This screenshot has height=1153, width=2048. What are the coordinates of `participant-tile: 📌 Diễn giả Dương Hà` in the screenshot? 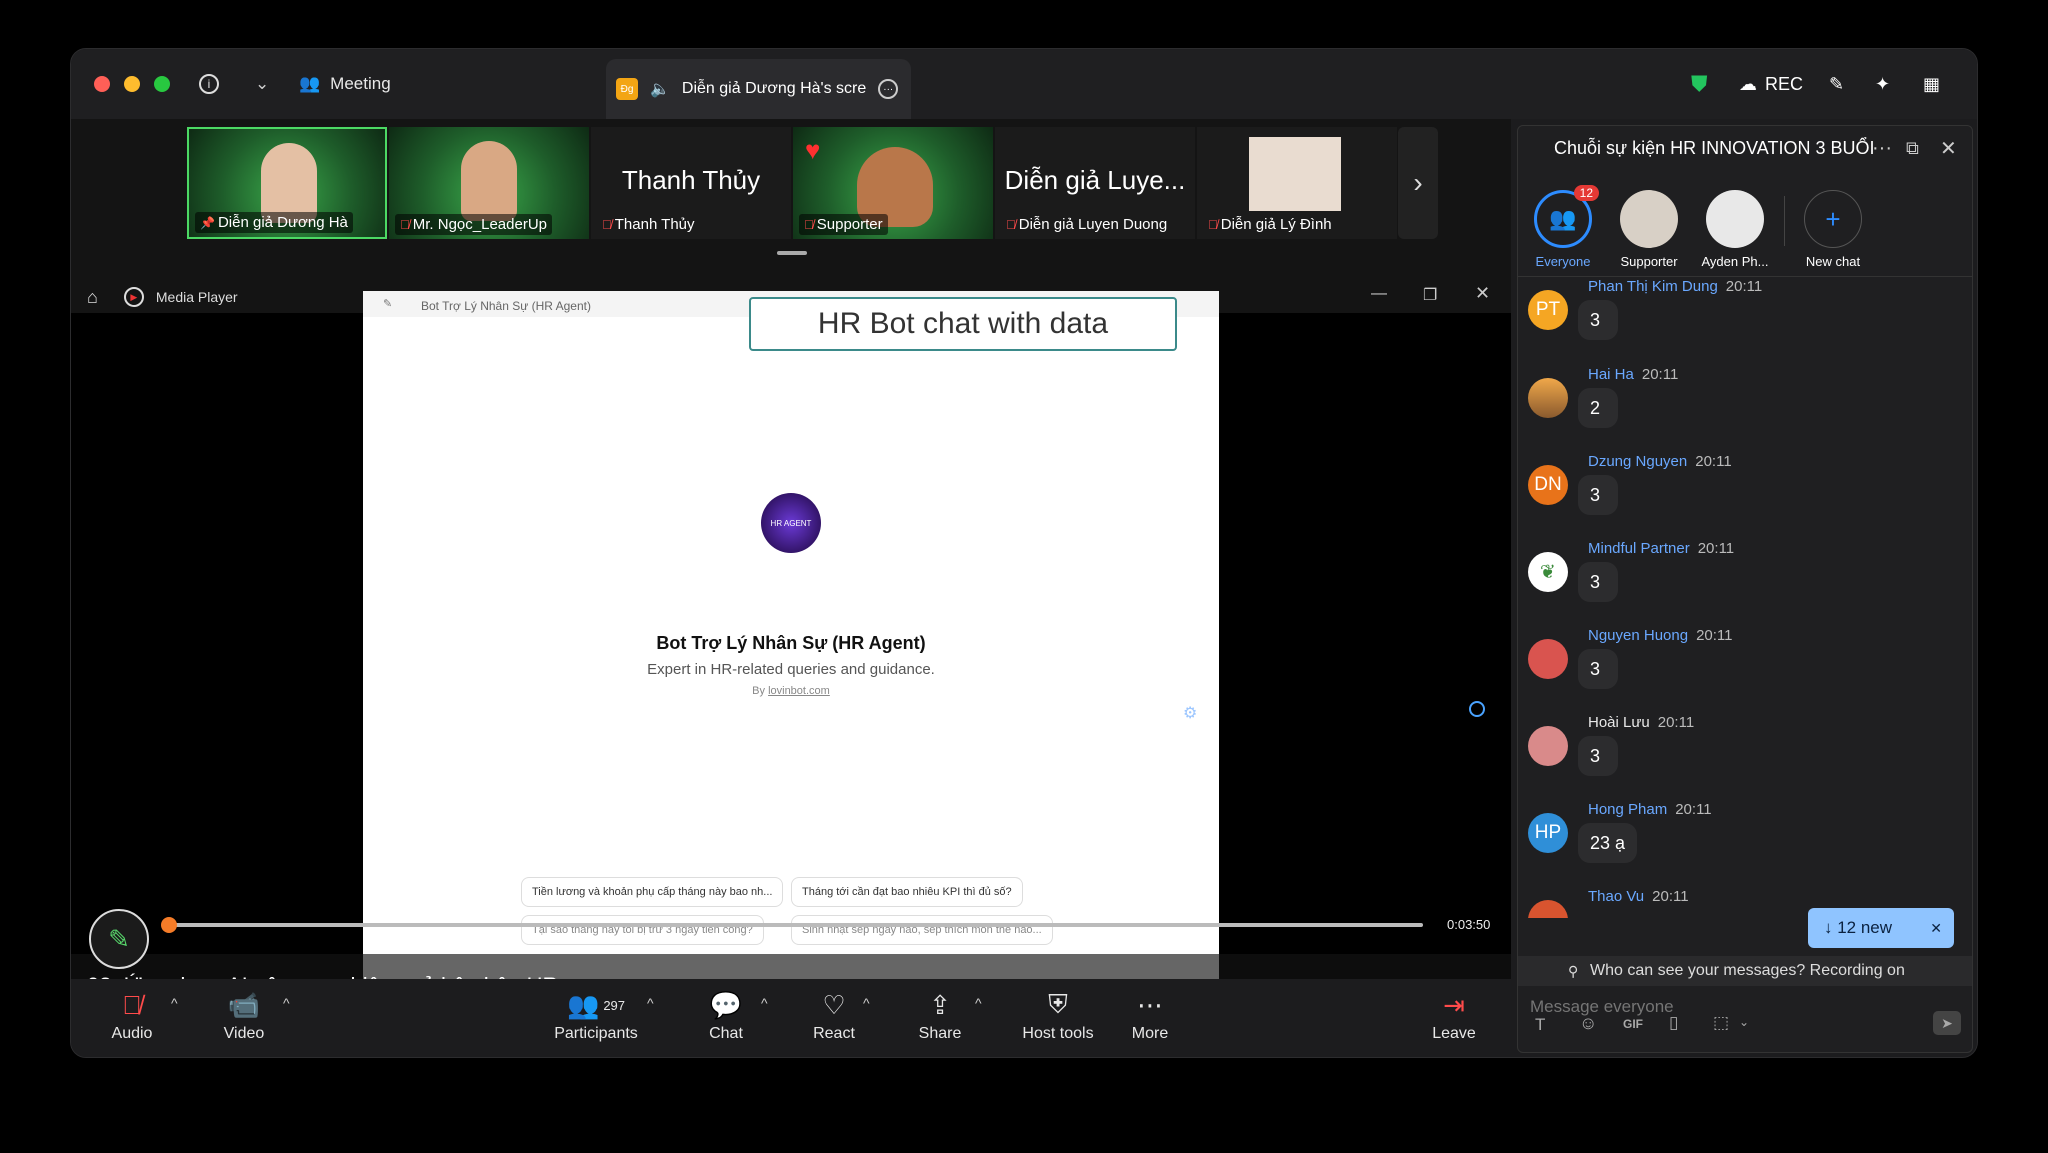 It's located at (287, 183).